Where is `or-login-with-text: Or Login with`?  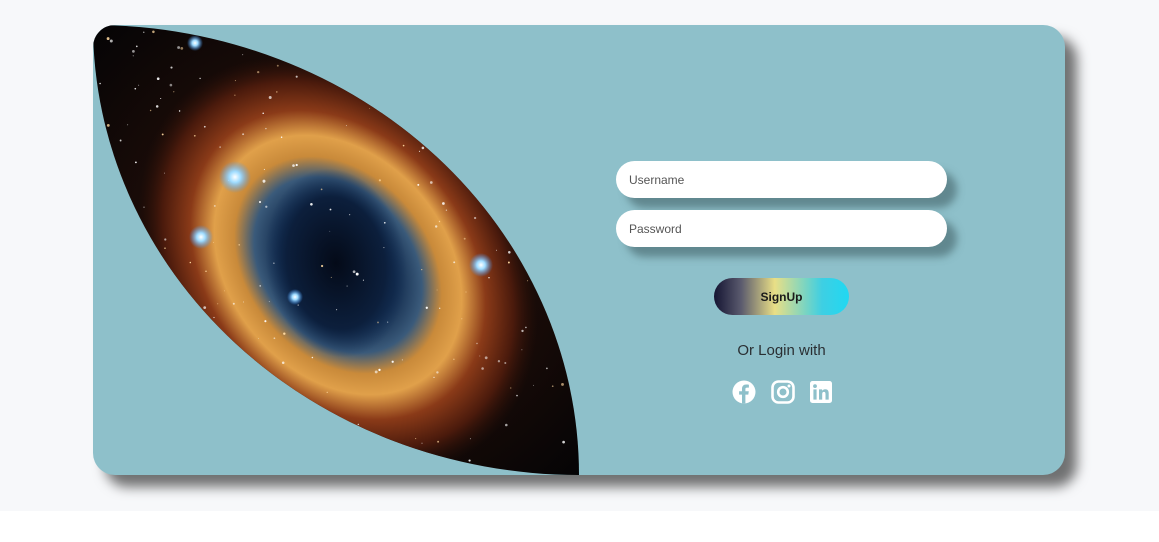
or-login-with-text: Or Login with is located at coordinates (781, 350).